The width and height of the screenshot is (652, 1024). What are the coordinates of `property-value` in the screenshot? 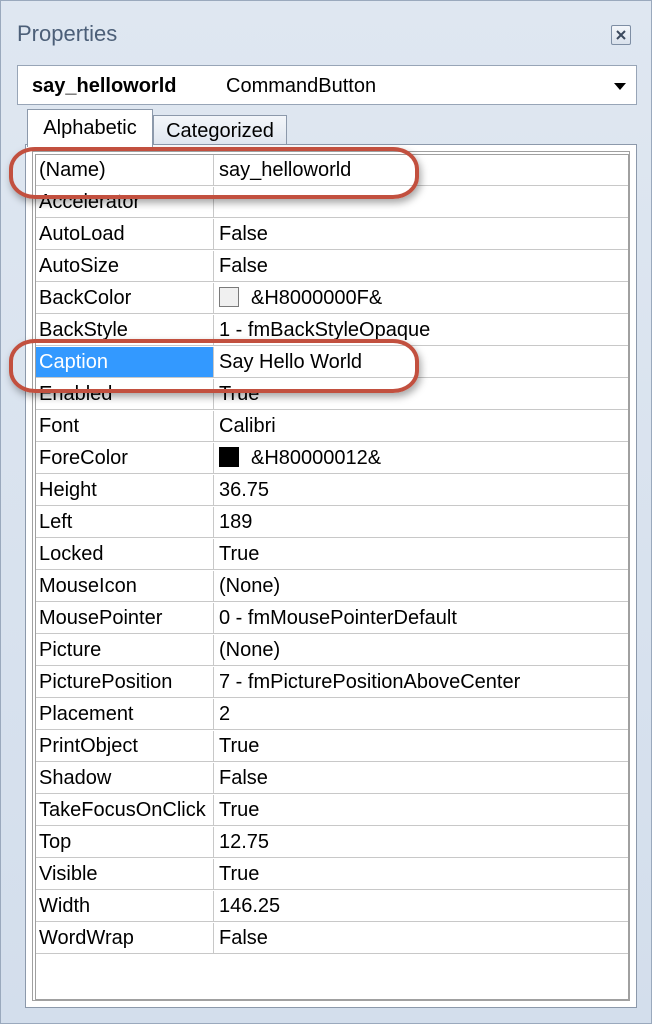 It's located at (421, 202).